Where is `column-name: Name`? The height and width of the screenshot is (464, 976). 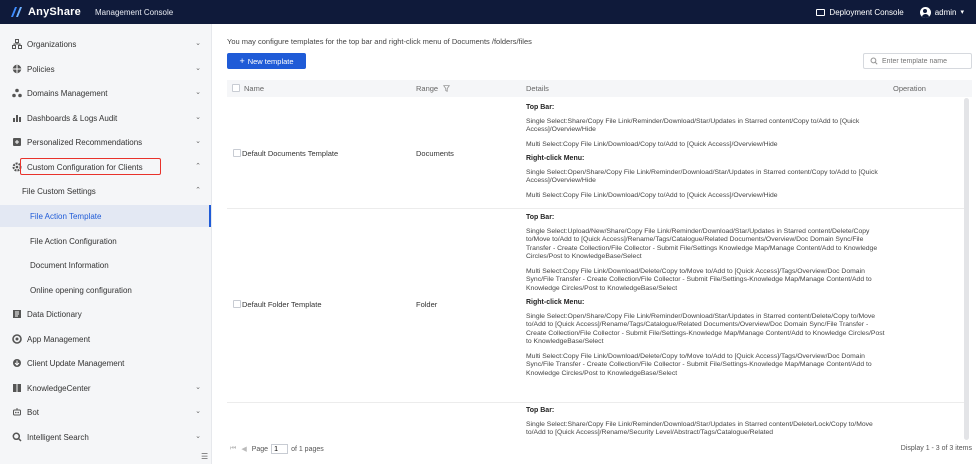
column-name: Name is located at coordinates (254, 88).